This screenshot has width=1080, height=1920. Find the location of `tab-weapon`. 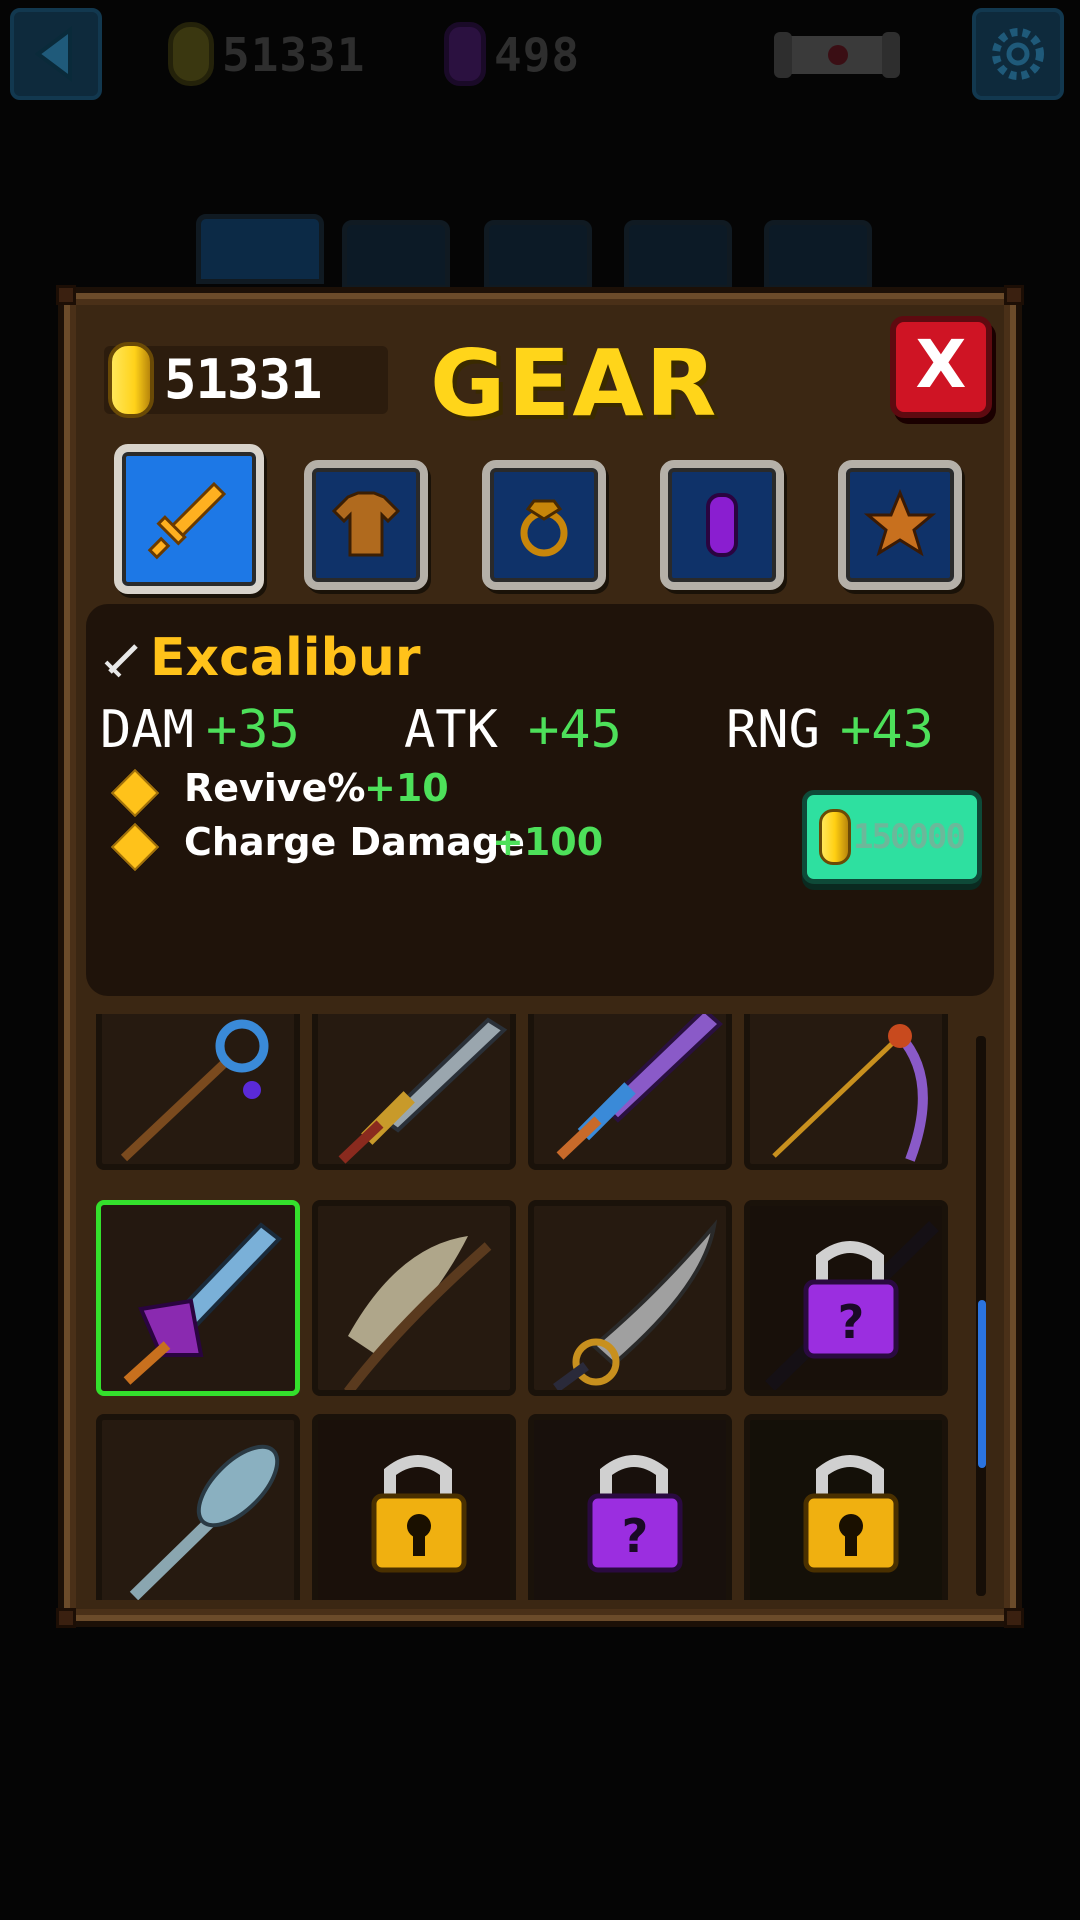

tab-weapon is located at coordinates (189, 519).